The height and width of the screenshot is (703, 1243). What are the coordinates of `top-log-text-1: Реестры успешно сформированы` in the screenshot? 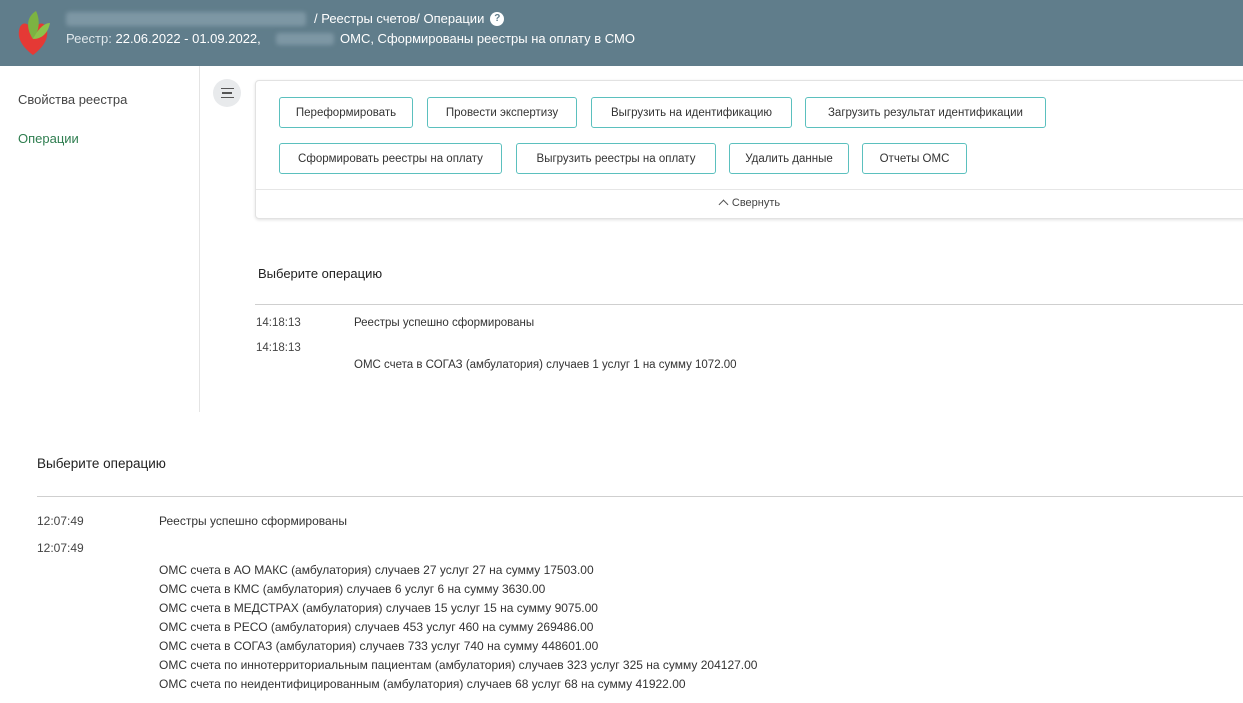 It's located at (444, 323).